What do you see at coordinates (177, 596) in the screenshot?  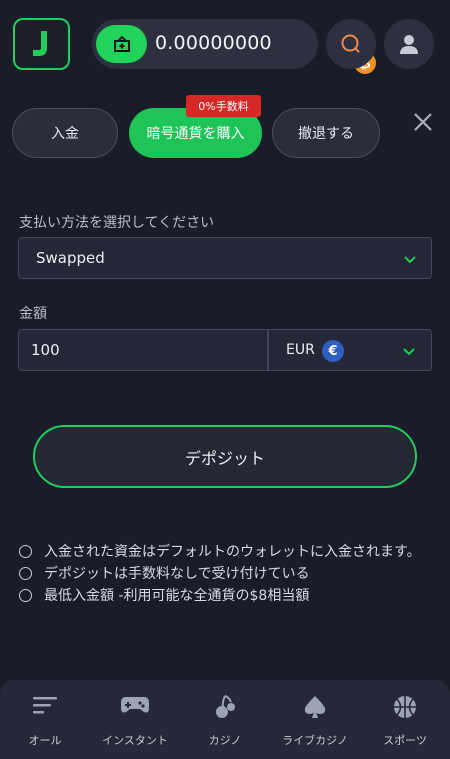 I see `note-text: 最低入金額 -利用可能な全通貨の$8相当額` at bounding box center [177, 596].